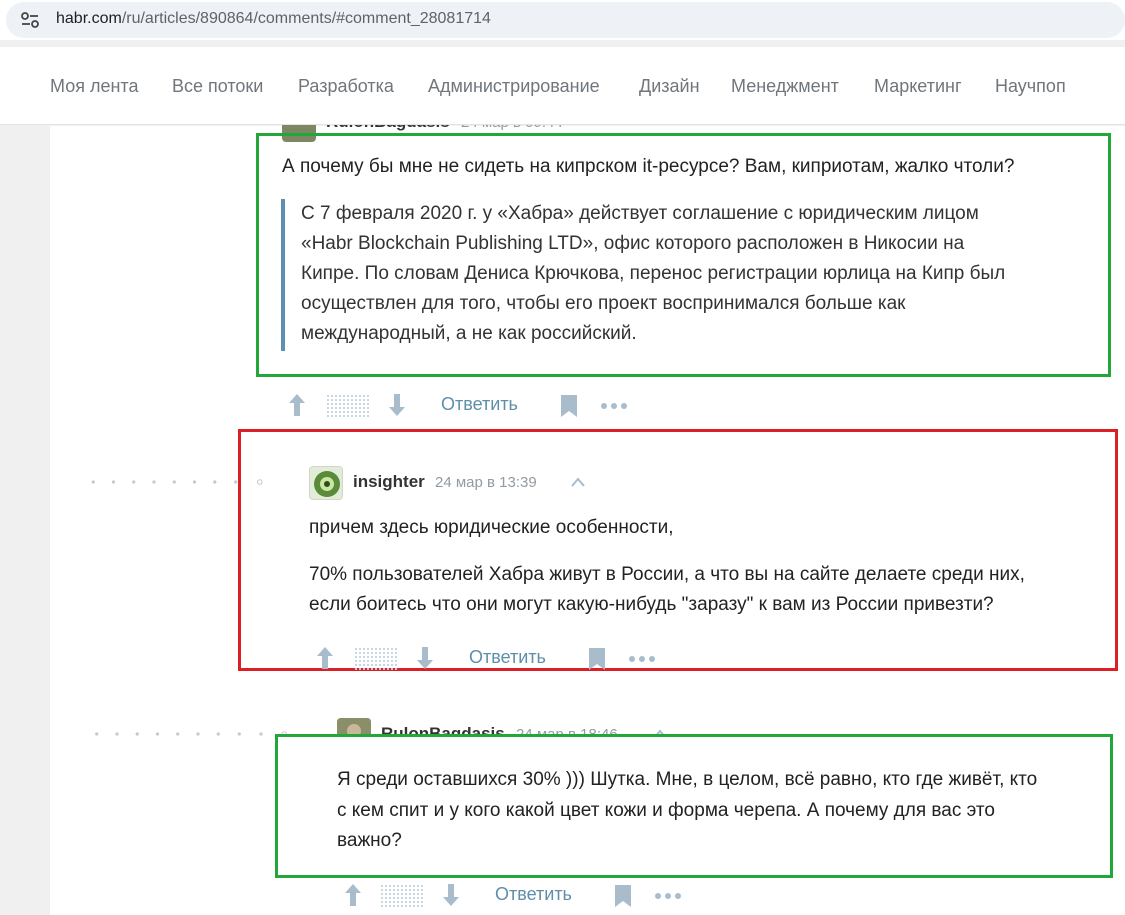  What do you see at coordinates (89, 18) in the screenshot?
I see `url-host: habr.com` at bounding box center [89, 18].